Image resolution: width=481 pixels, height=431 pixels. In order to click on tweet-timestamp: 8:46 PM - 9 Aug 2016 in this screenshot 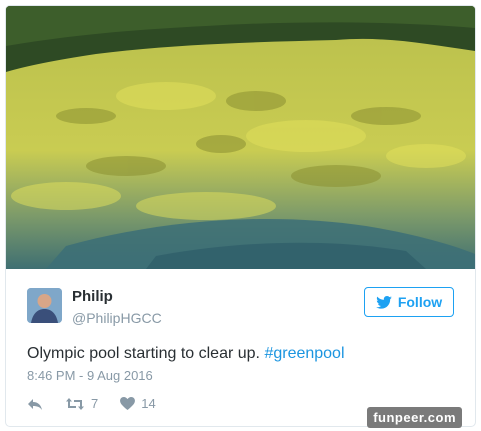, I will do `click(90, 375)`.